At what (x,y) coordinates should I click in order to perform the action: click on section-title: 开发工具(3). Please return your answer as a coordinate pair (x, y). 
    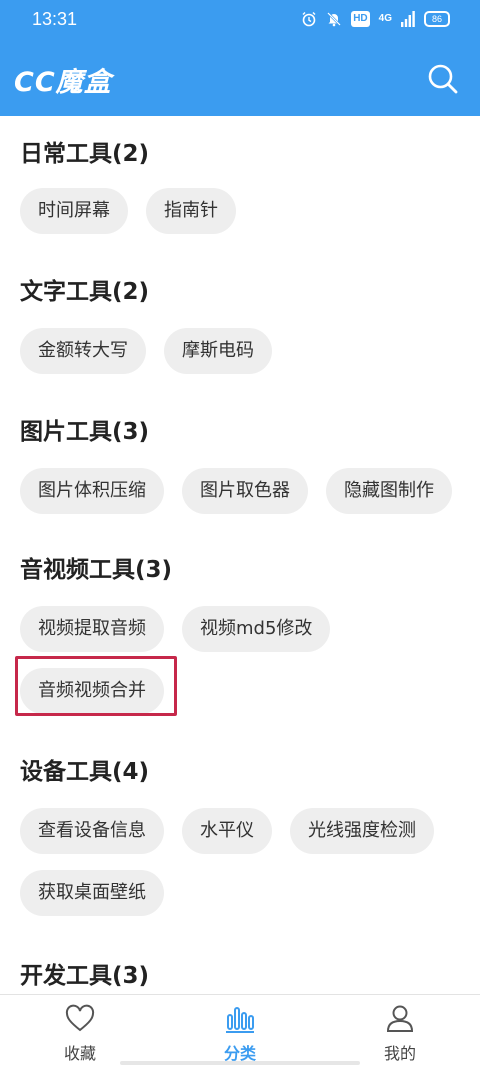
    Looking at the image, I should click on (85, 976).